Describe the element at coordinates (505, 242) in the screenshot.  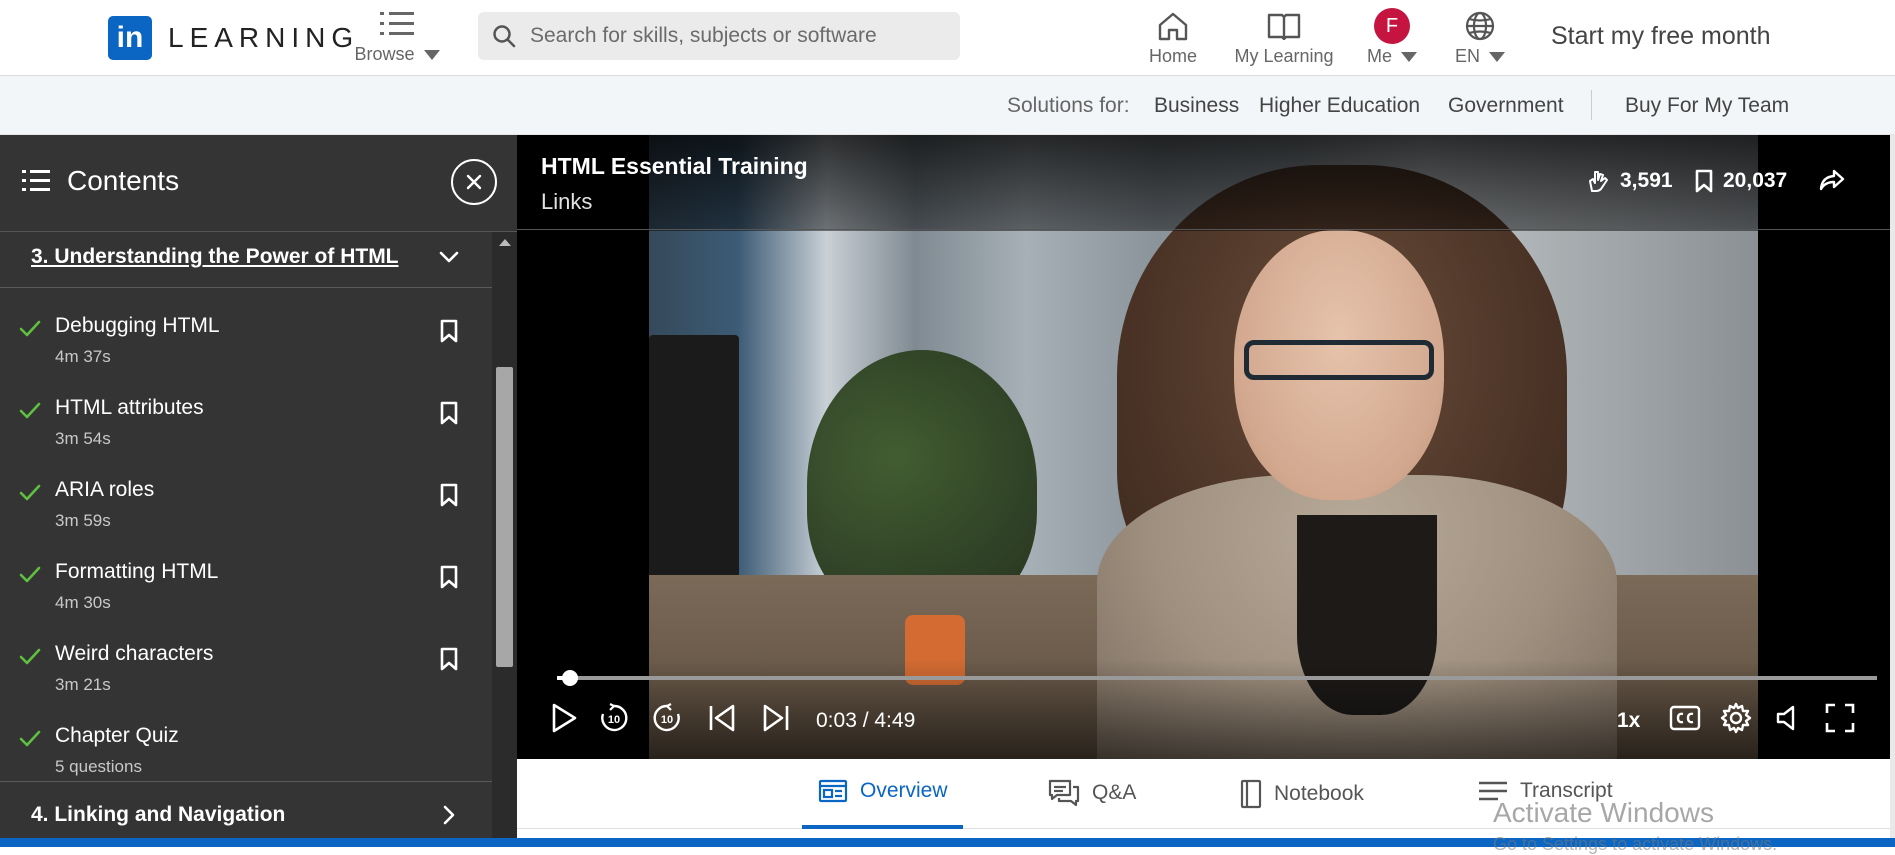
I see `scroll-up-arrow-icon` at that location.